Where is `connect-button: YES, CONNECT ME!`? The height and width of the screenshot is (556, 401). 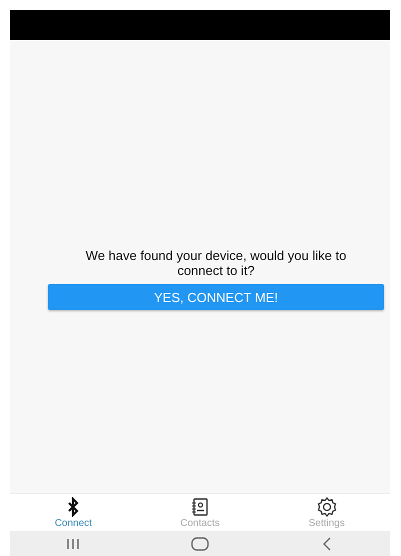 connect-button: YES, CONNECT ME! is located at coordinates (216, 297).